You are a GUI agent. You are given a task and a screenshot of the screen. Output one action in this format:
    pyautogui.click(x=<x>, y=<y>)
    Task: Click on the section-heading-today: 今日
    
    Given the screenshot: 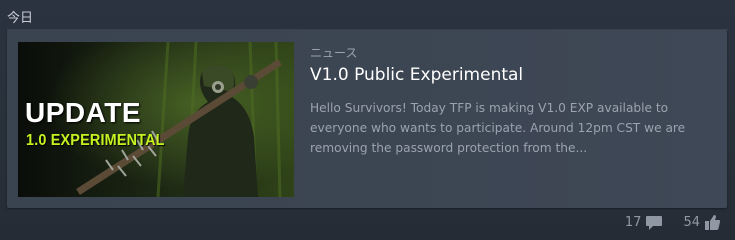 What is the action you would take?
    pyautogui.click(x=20, y=18)
    